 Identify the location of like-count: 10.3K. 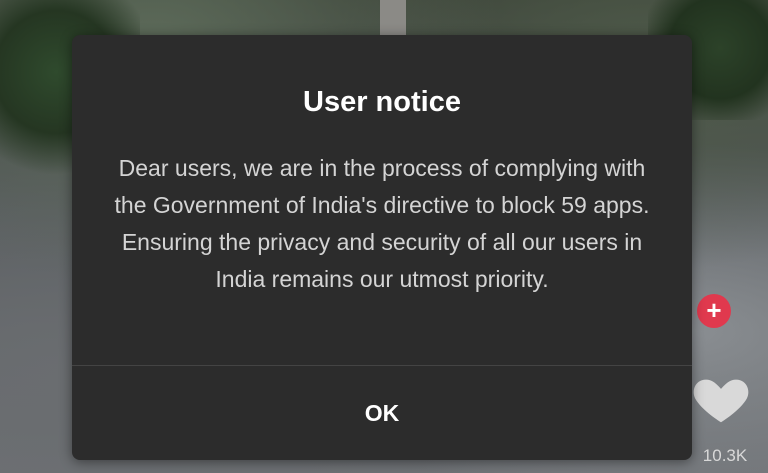
(725, 455).